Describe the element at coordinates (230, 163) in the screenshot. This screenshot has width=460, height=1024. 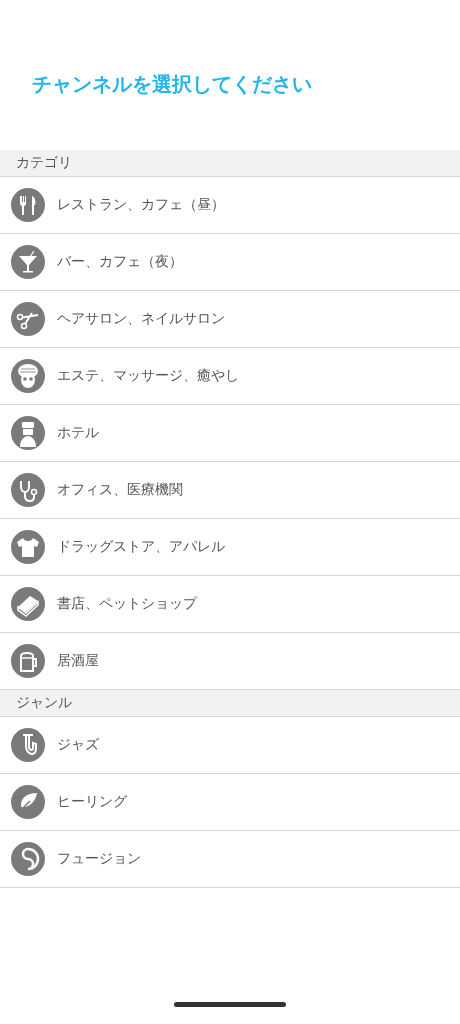
I see `section-header: カテゴリ` at that location.